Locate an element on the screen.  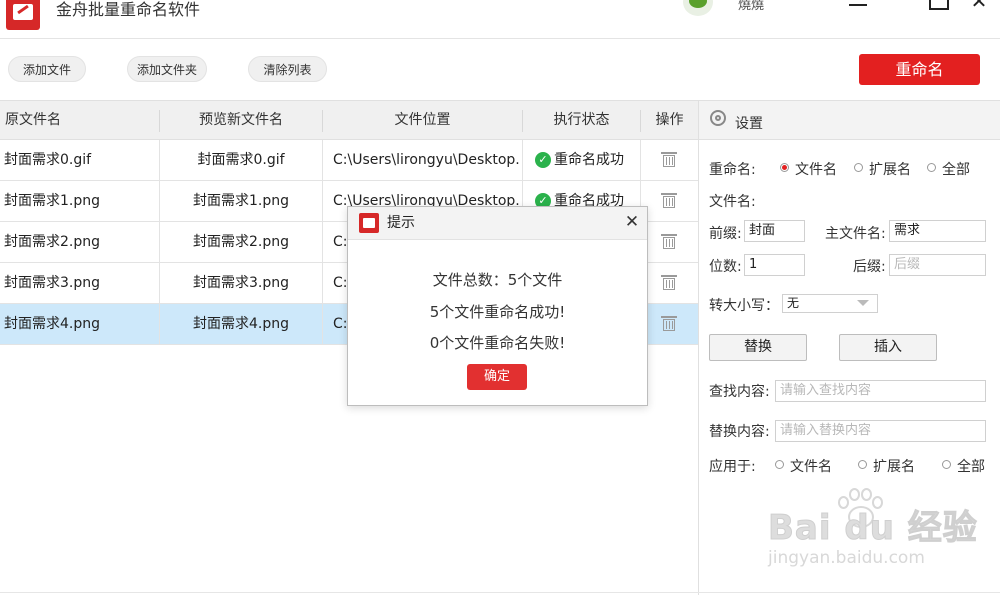
add-folder-button: 添加文件夹 is located at coordinates (167, 69).